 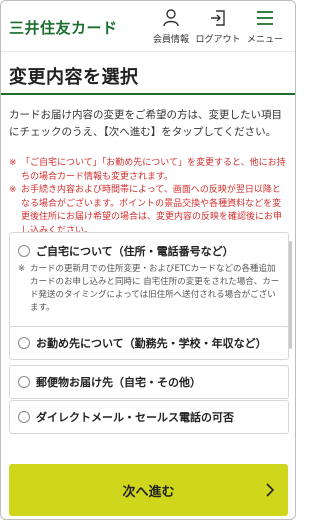 What do you see at coordinates (24, 417) in the screenshot?
I see `direct-mail-radio` at bounding box center [24, 417].